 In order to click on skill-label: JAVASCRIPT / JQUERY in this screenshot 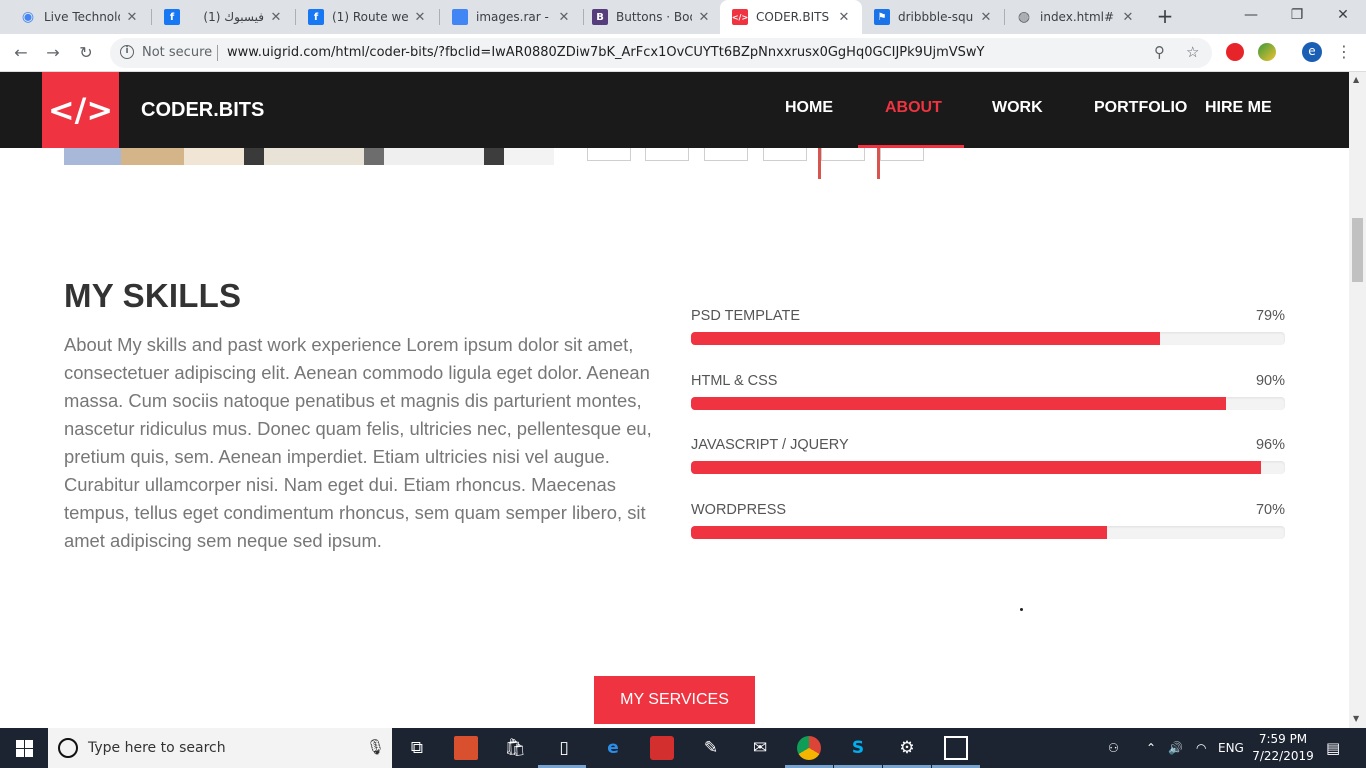, I will do `click(770, 445)`.